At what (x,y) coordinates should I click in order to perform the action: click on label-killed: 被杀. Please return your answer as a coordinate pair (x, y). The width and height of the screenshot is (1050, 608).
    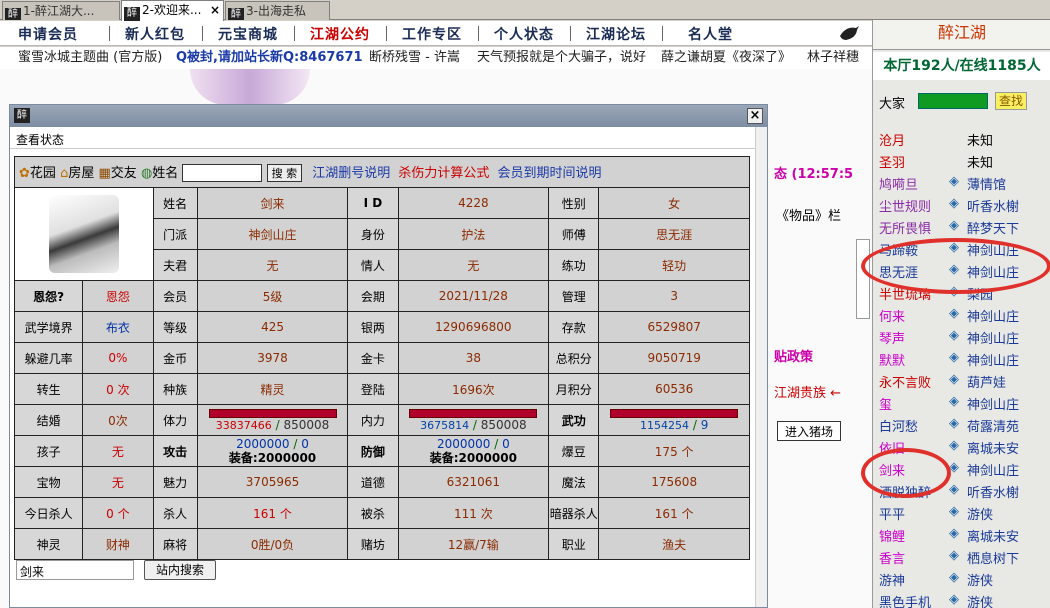
    Looking at the image, I should click on (373, 513).